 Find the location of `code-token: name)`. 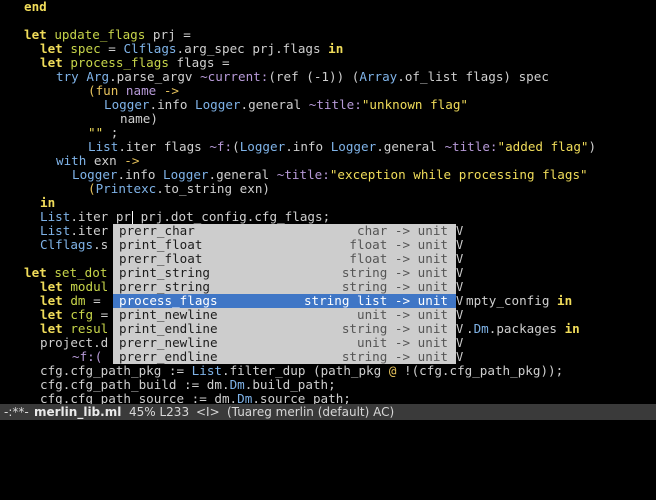

code-token: name) is located at coordinates (139, 118).